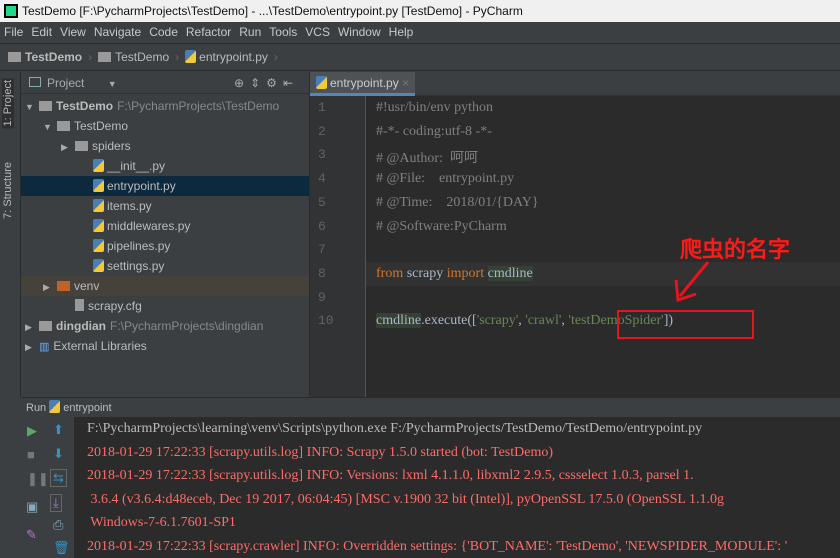 This screenshot has height=558, width=840. I want to click on tree-item: scrapy.cfg, so click(165, 306).